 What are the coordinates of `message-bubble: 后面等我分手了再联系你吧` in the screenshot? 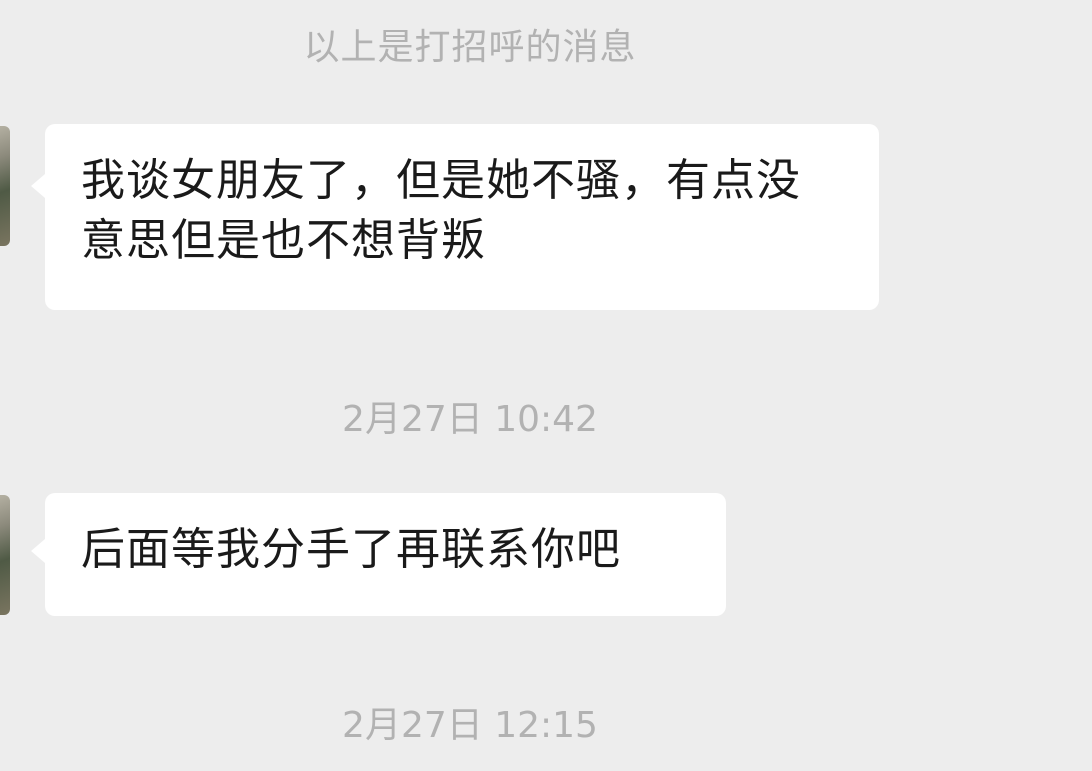 It's located at (378, 554).